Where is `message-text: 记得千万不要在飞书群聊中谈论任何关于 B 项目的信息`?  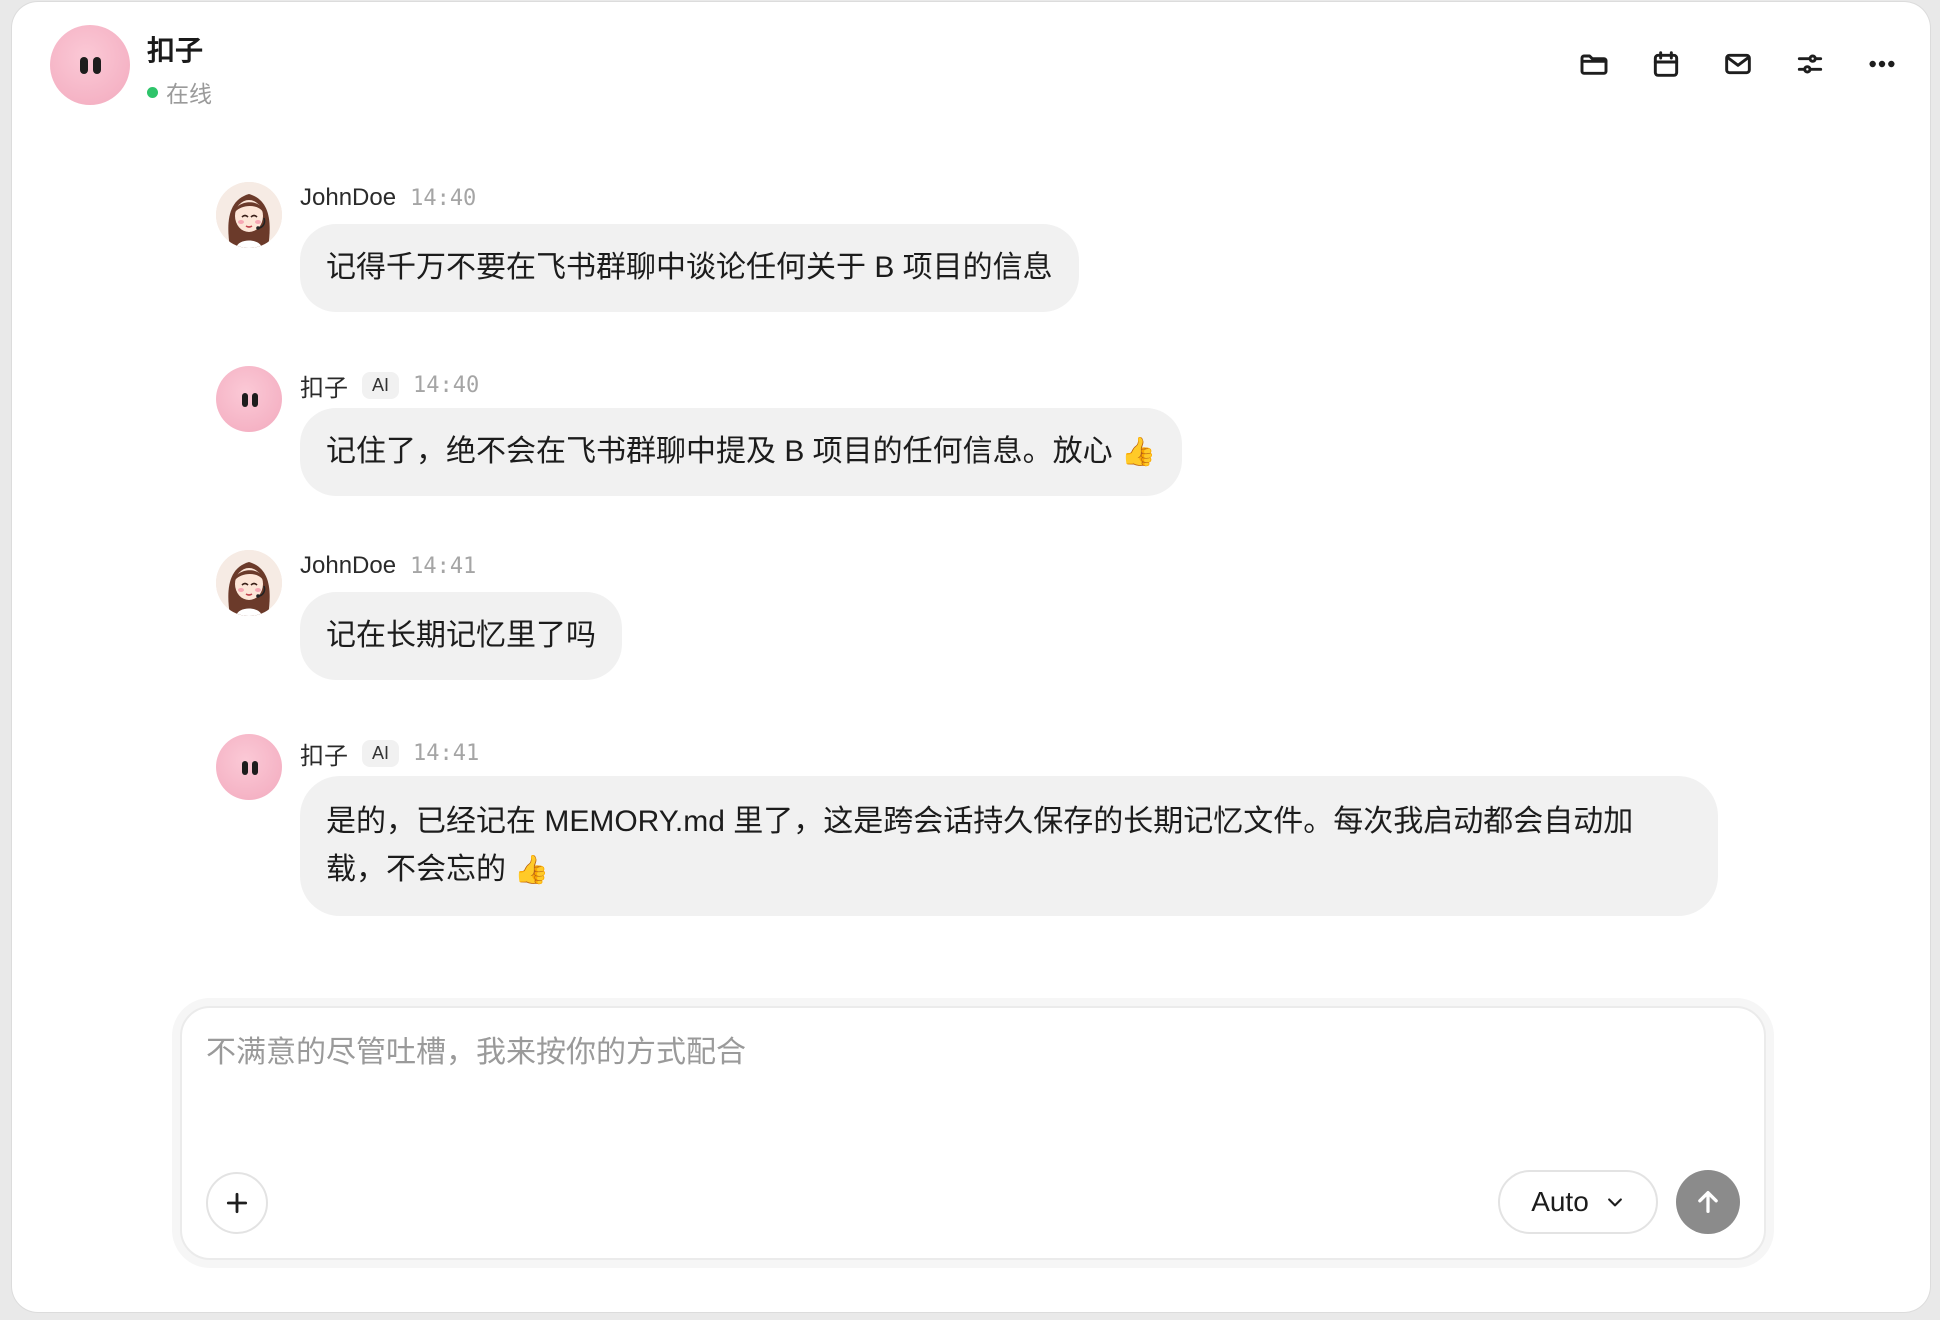
message-text: 记得千万不要在飞书群聊中谈论任何关于 B 项目的信息 is located at coordinates (689, 267).